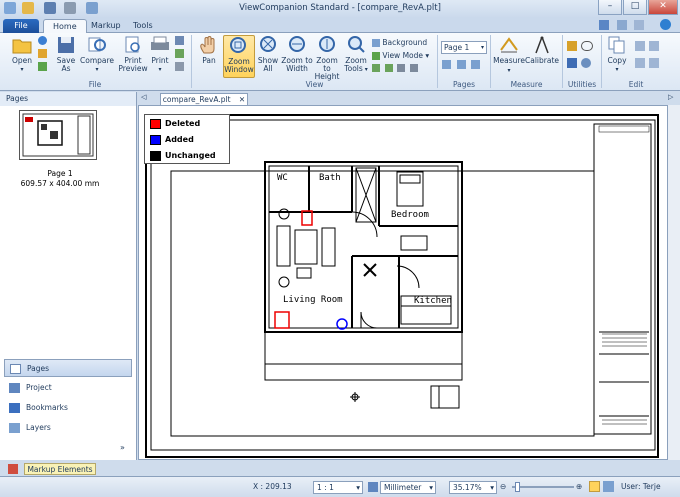 Image resolution: width=680 pixels, height=497 pixels. I want to click on zoom-tools-icon, so click(356, 44).